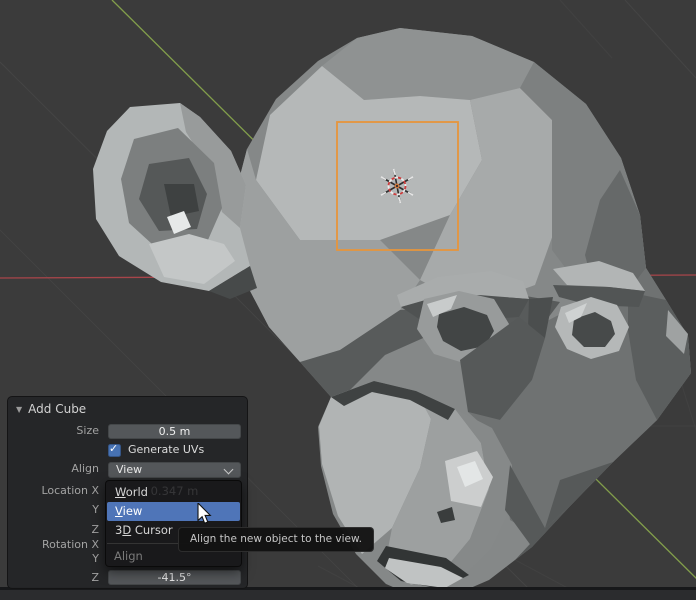  I want to click on collapse-arrow-icon: ▼, so click(19, 409).